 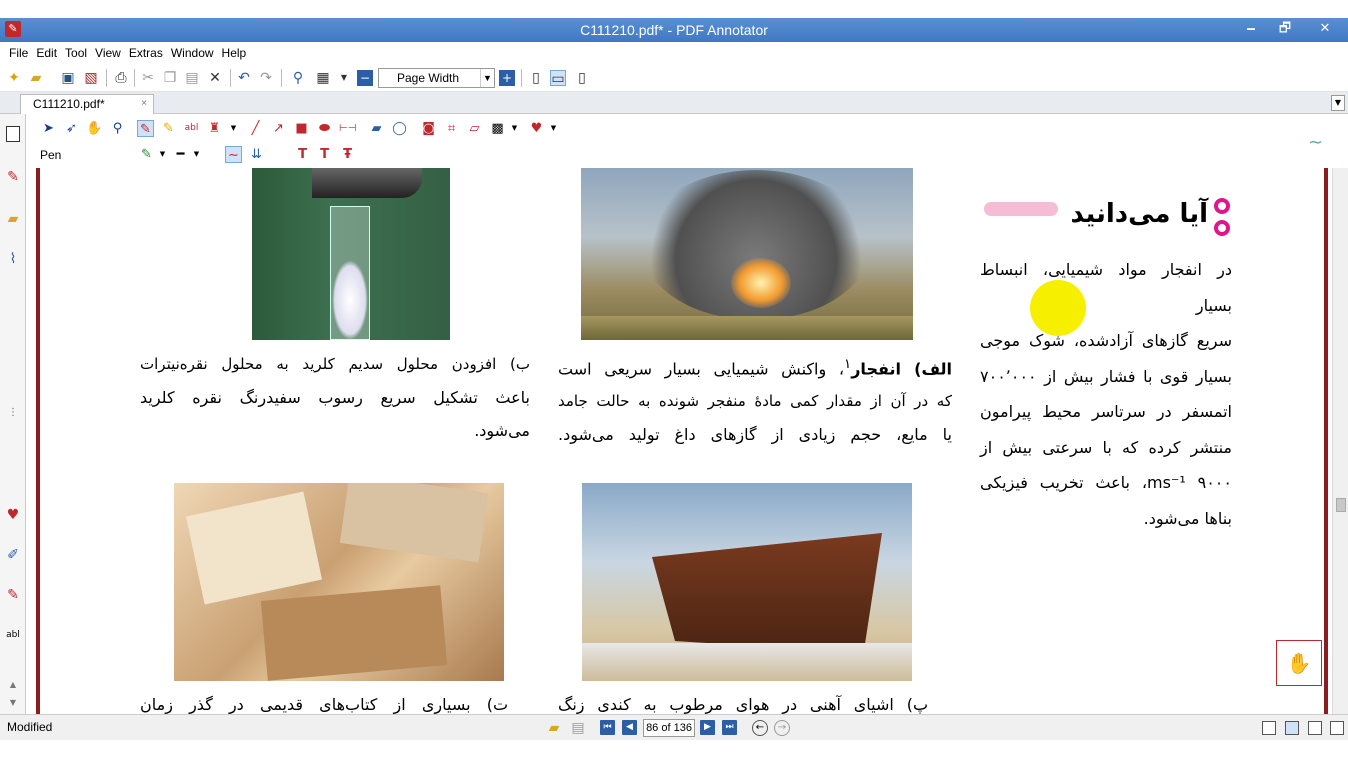 I want to click on scrollbar-thumb, so click(x=1341, y=505).